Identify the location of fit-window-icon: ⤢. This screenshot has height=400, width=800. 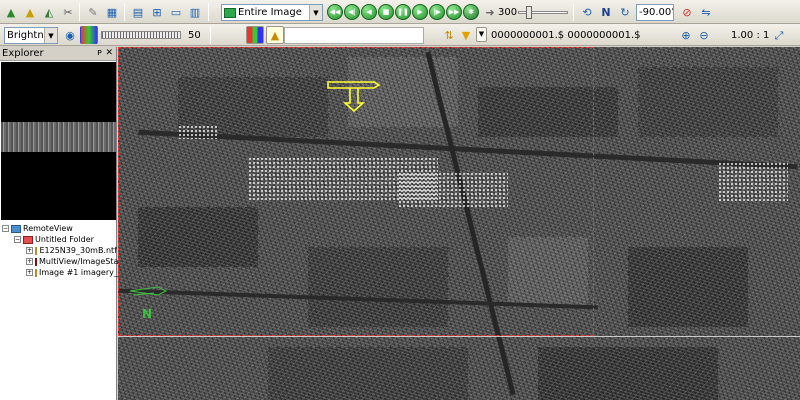
(779, 35).